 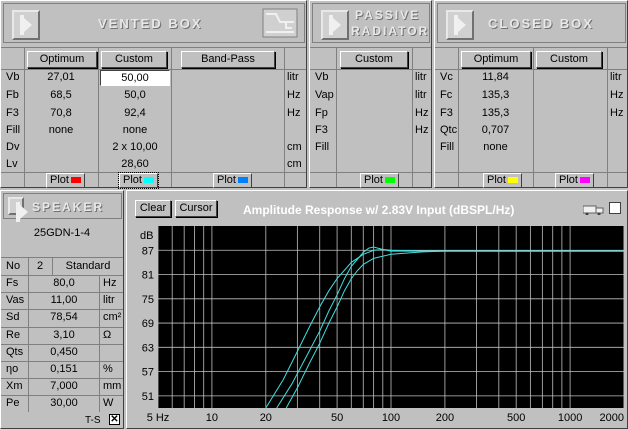 What do you see at coordinates (322, 147) in the screenshot?
I see `passive-row-fill-label: Fill` at bounding box center [322, 147].